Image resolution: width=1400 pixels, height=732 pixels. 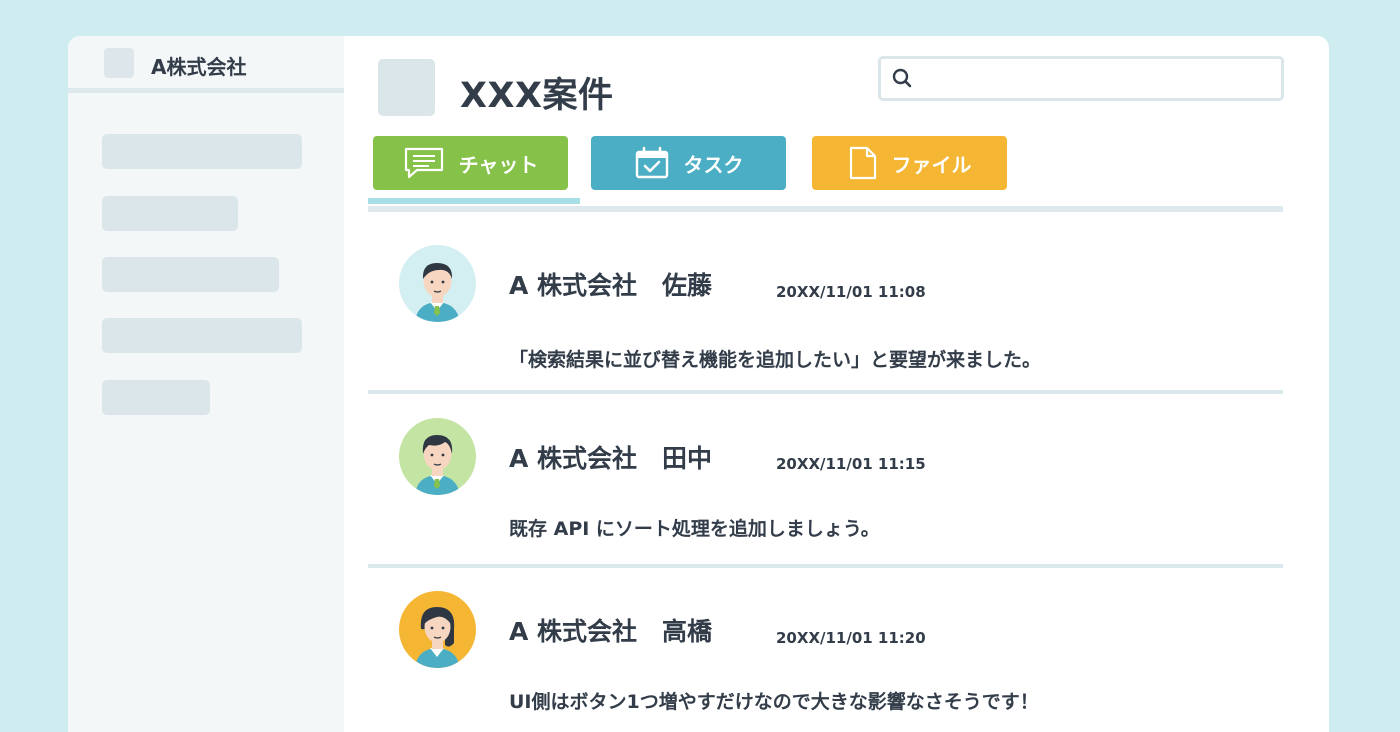 I want to click on message-author: A 株式会社 佐藤, so click(x=611, y=285).